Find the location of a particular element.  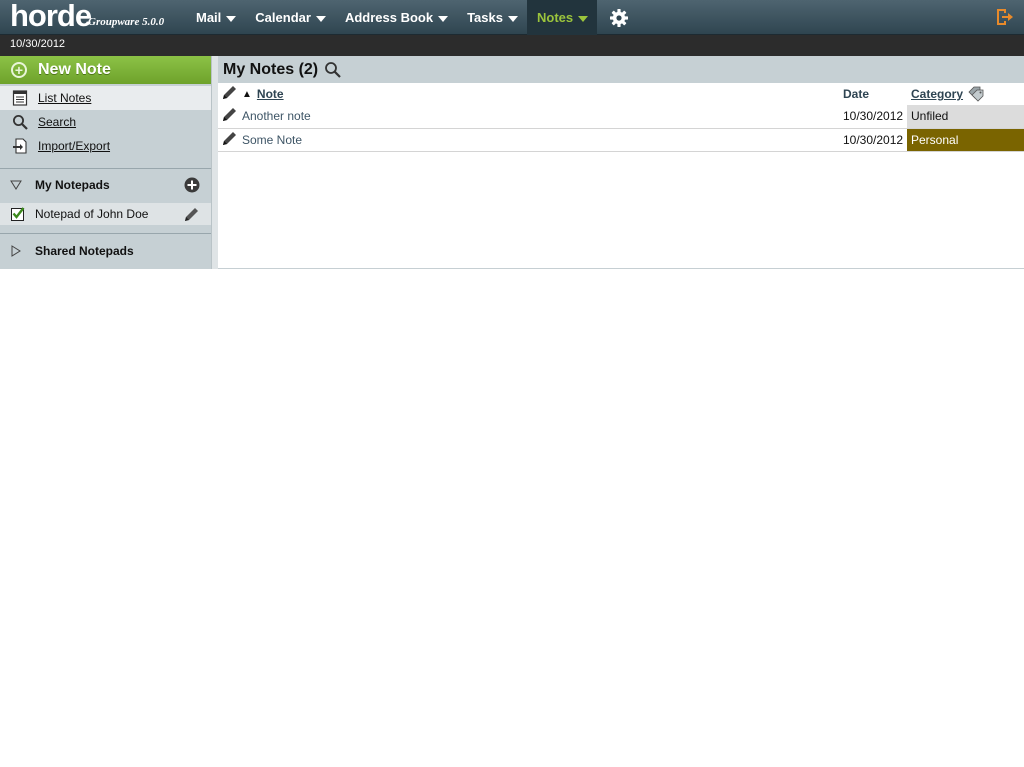

sidebar-item-label: Search is located at coordinates (57, 122).